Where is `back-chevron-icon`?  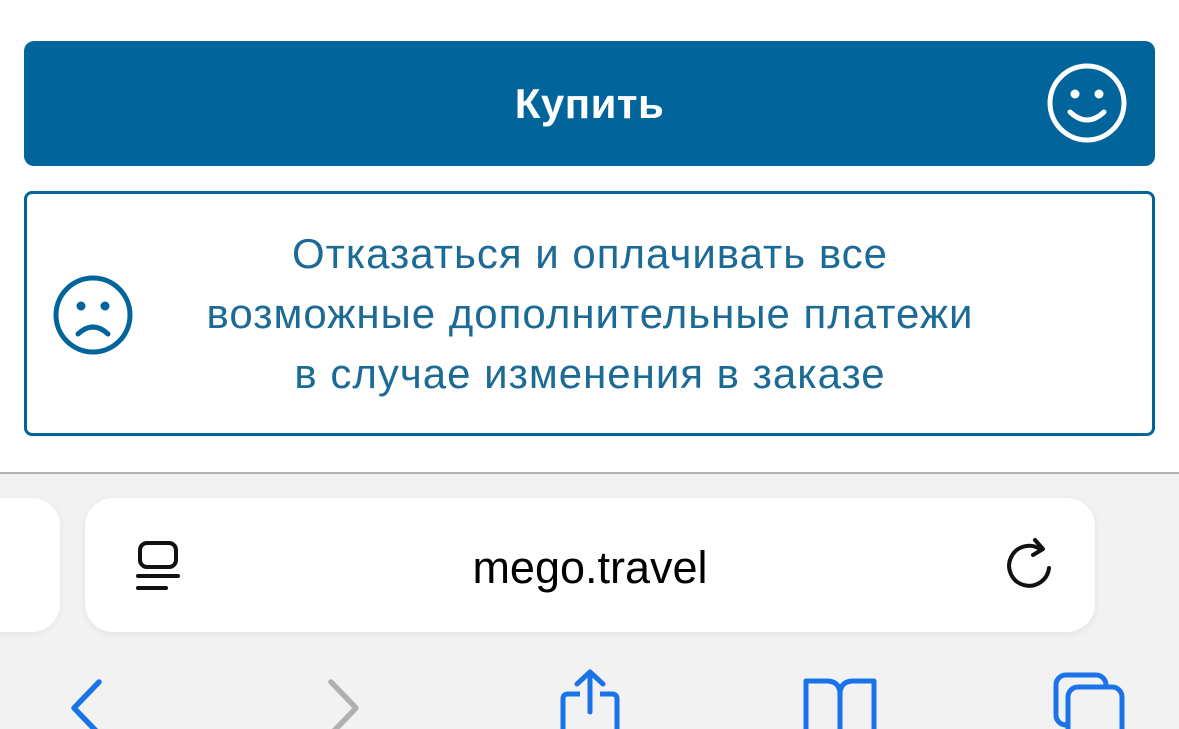 back-chevron-icon is located at coordinates (86, 698).